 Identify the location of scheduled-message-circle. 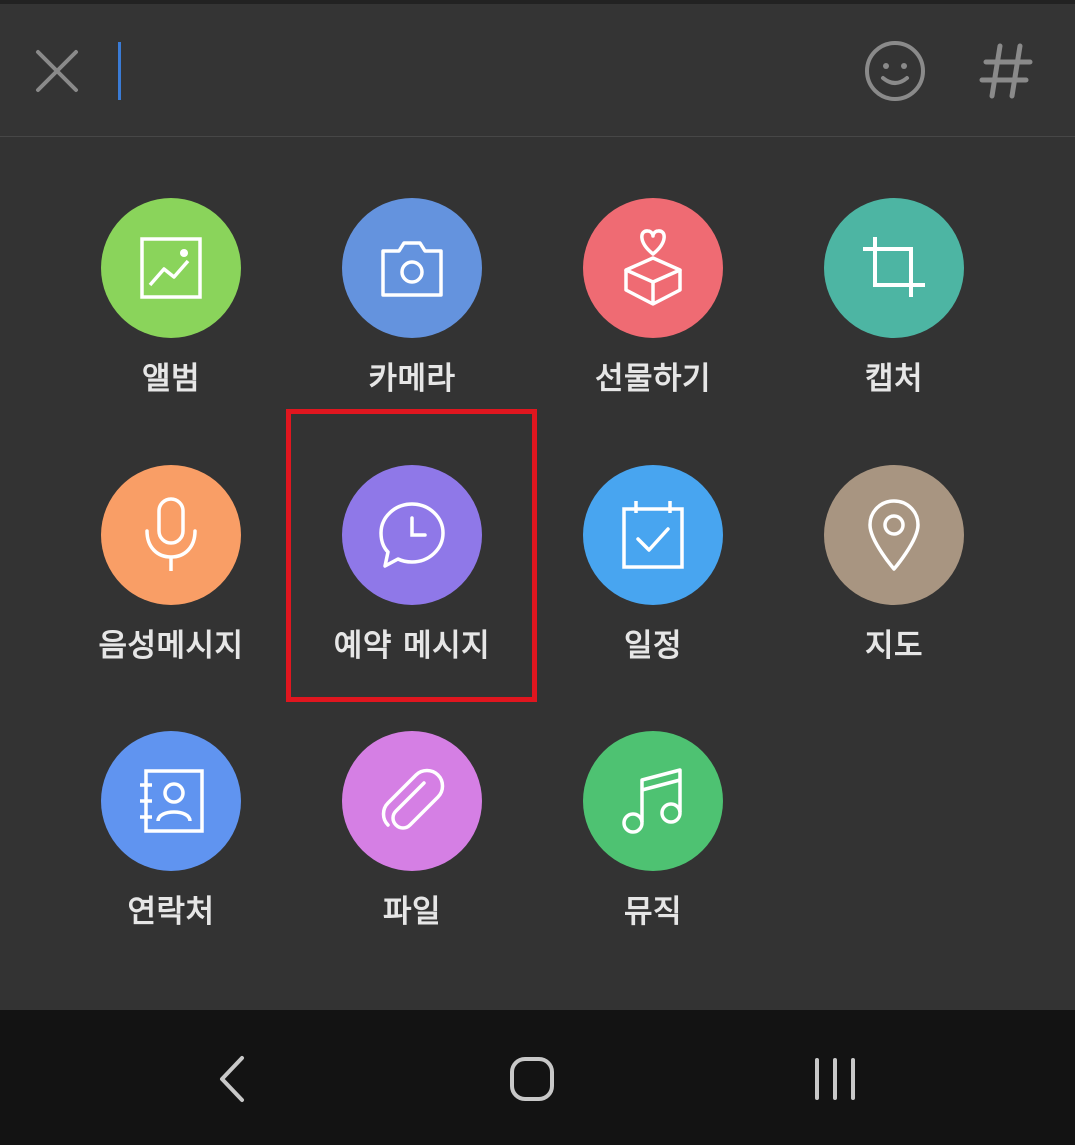
(412, 535).